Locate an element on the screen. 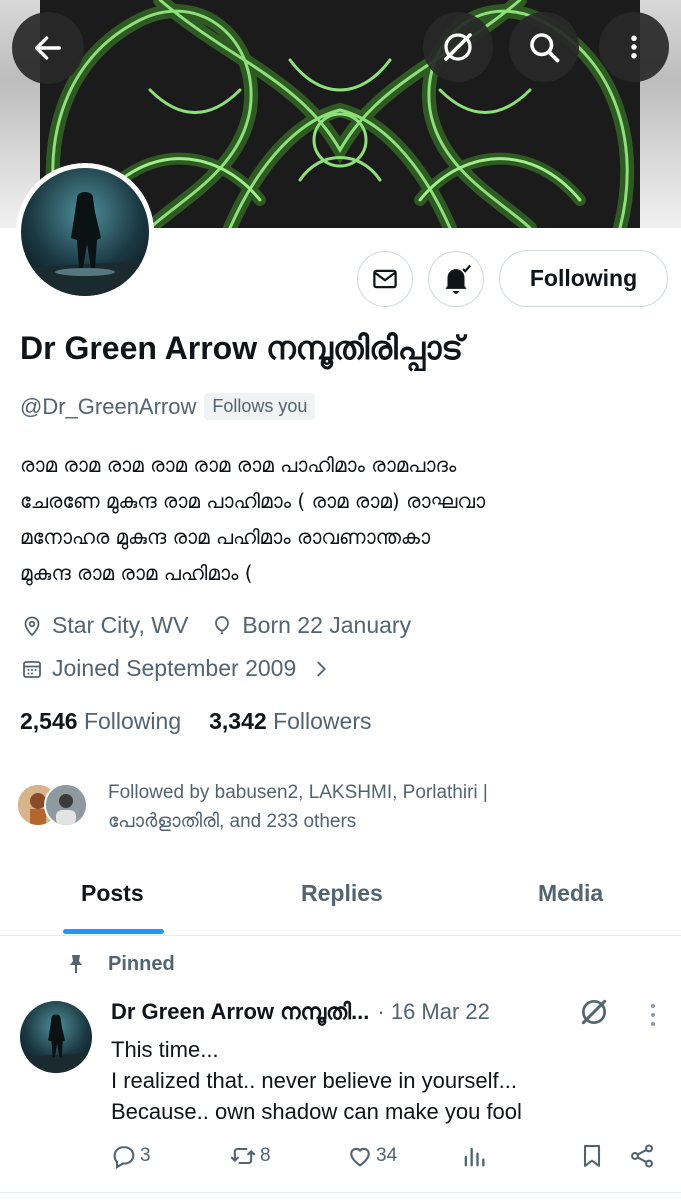 The height and width of the screenshot is (1200, 681). share-icon is located at coordinates (642, 1156).